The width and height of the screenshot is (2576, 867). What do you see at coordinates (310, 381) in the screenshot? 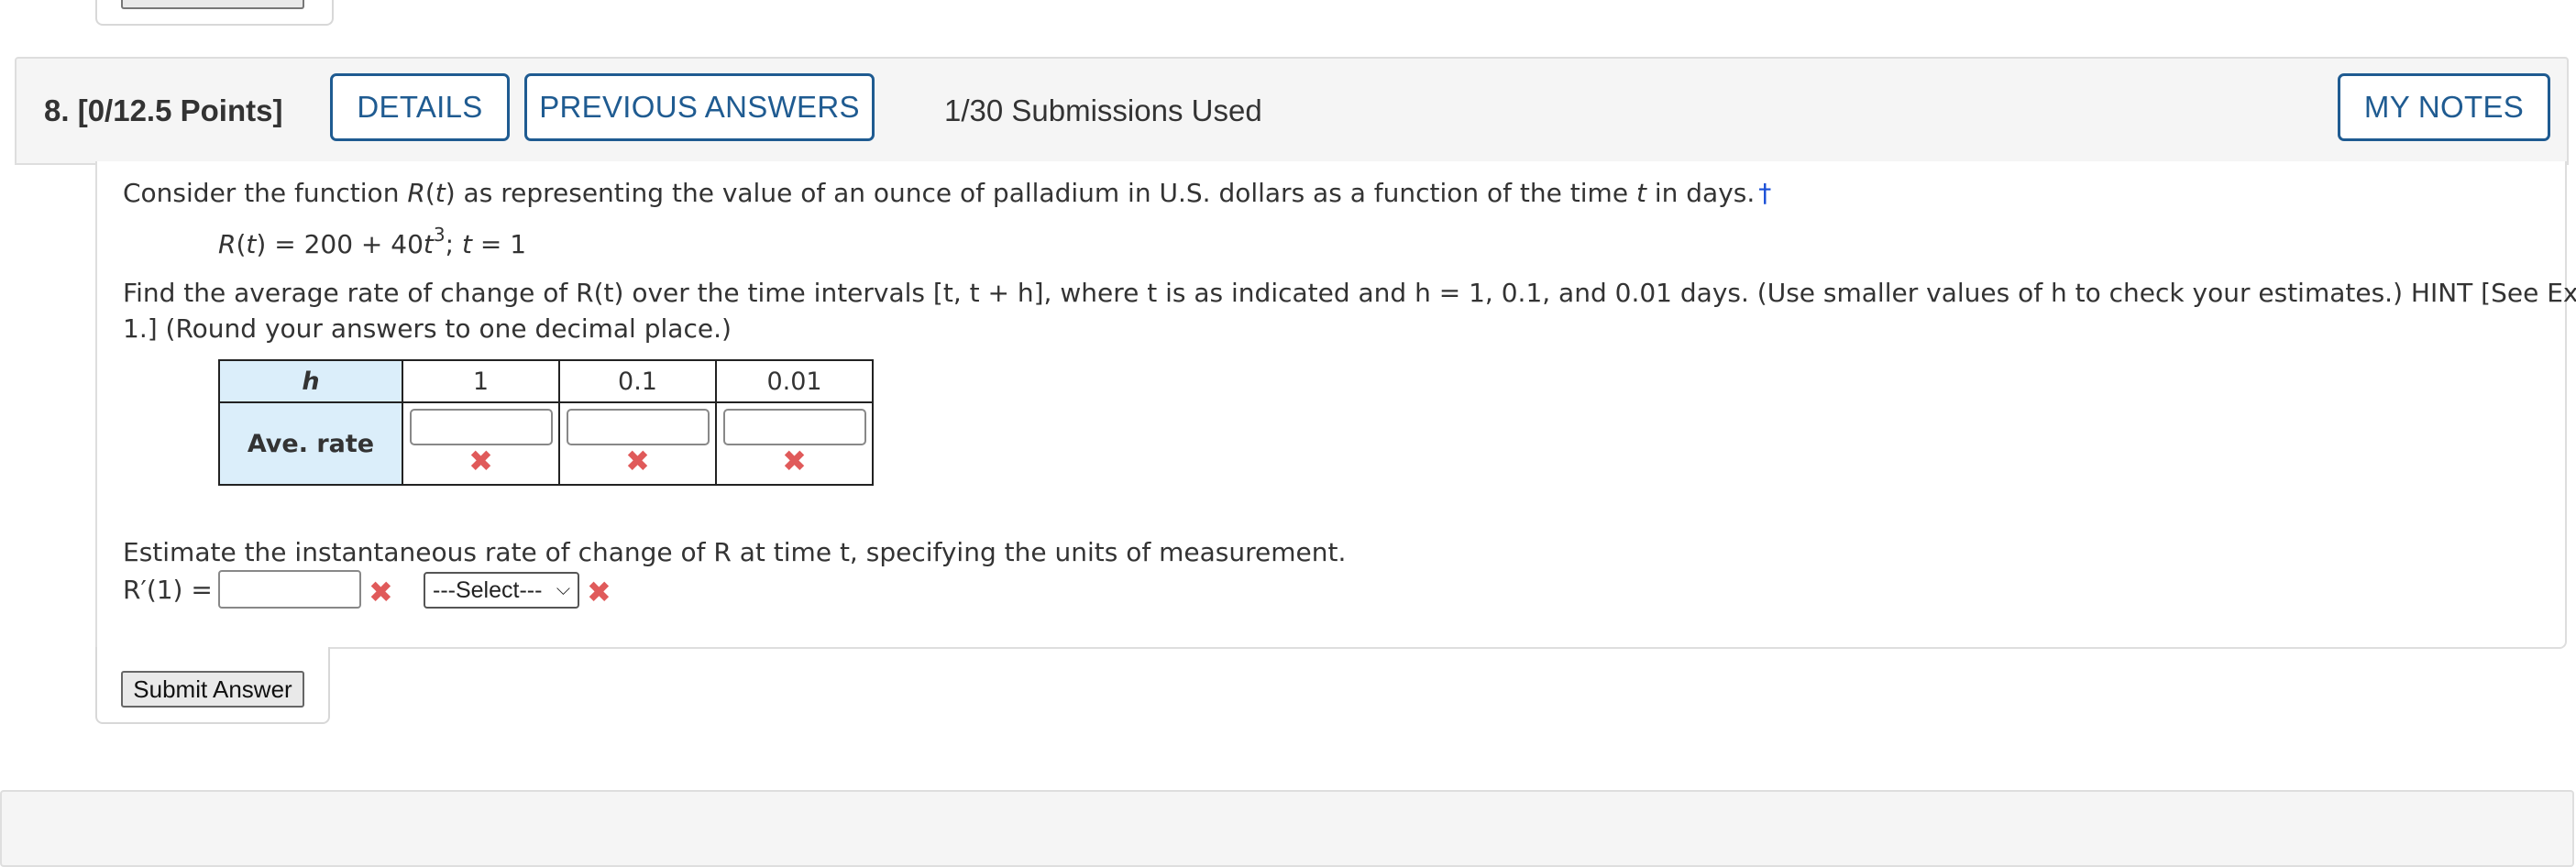
I see `table-h-header: h` at bounding box center [310, 381].